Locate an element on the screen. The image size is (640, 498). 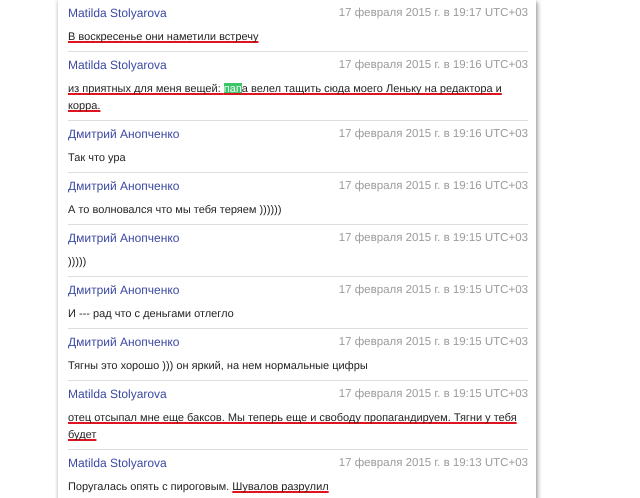
message-text: И --- рад что с деньгами отлегло is located at coordinates (151, 314).